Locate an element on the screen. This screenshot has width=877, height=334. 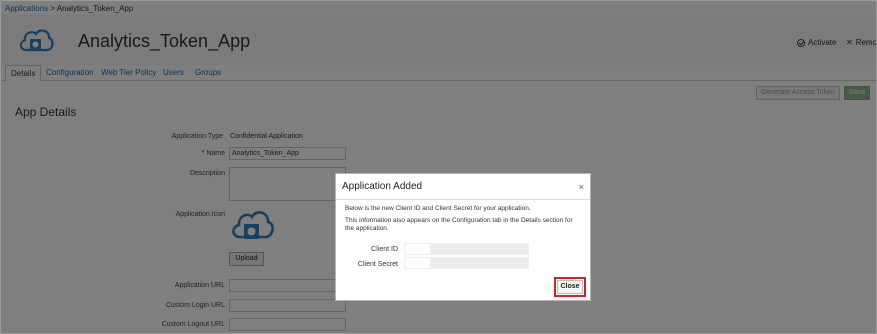
client-id-field is located at coordinates (466, 249).